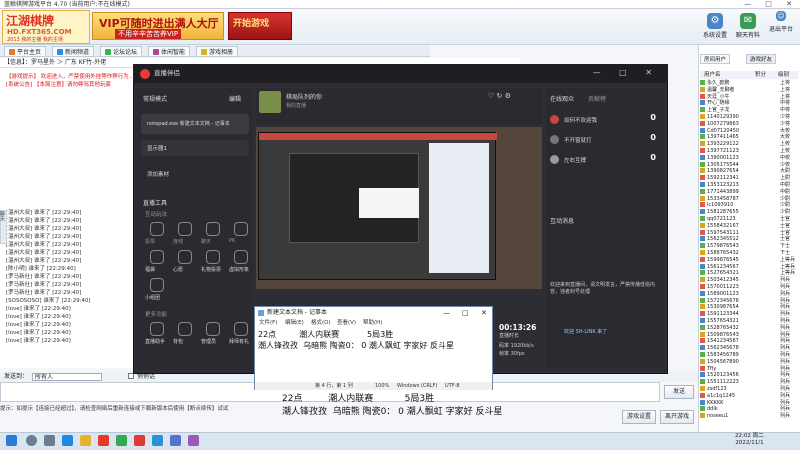 The image size is (800, 450). Describe the element at coordinates (715, 59) in the screenshot. I see `tab-room-users: 房间用户` at that location.